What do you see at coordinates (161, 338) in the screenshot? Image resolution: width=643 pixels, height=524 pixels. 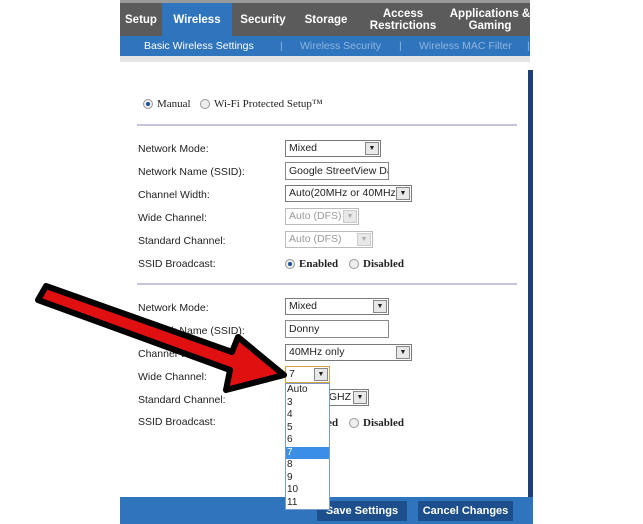 I see `red-arrow-annotation` at bounding box center [161, 338].